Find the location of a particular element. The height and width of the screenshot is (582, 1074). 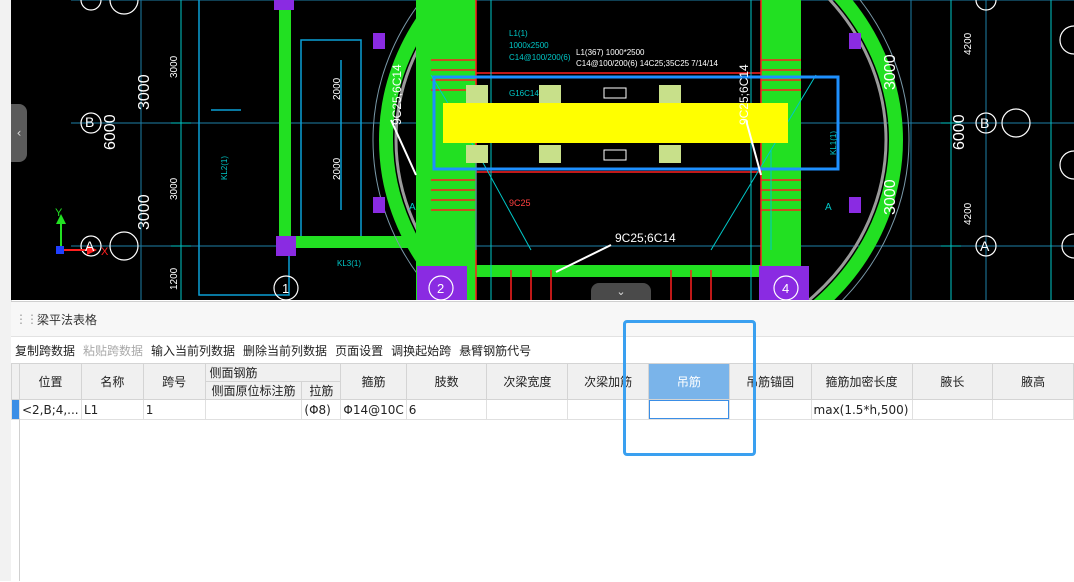

chevron-left-icon: ‹ is located at coordinates (19, 133).